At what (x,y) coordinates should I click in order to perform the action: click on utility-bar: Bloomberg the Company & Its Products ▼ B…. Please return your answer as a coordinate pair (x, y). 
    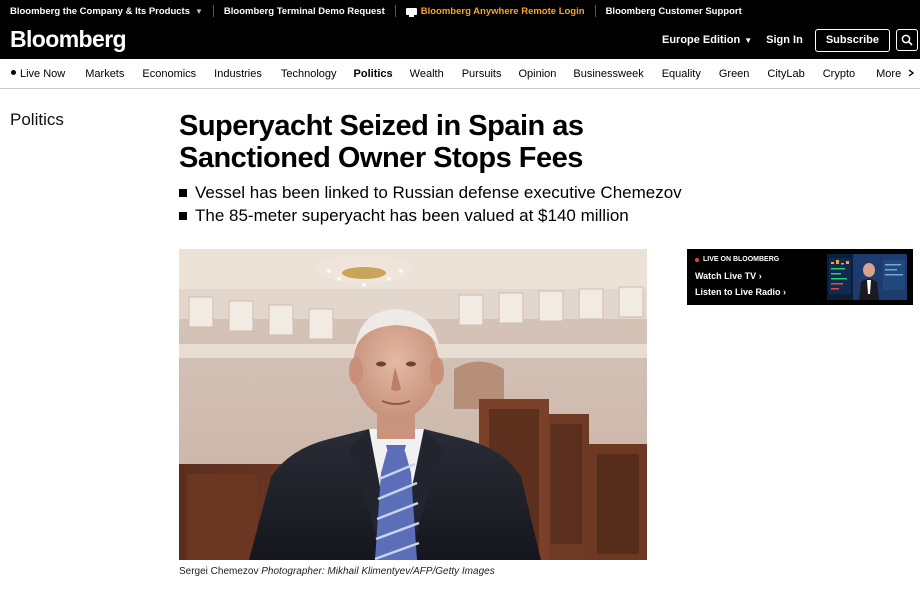
    Looking at the image, I should click on (460, 11).